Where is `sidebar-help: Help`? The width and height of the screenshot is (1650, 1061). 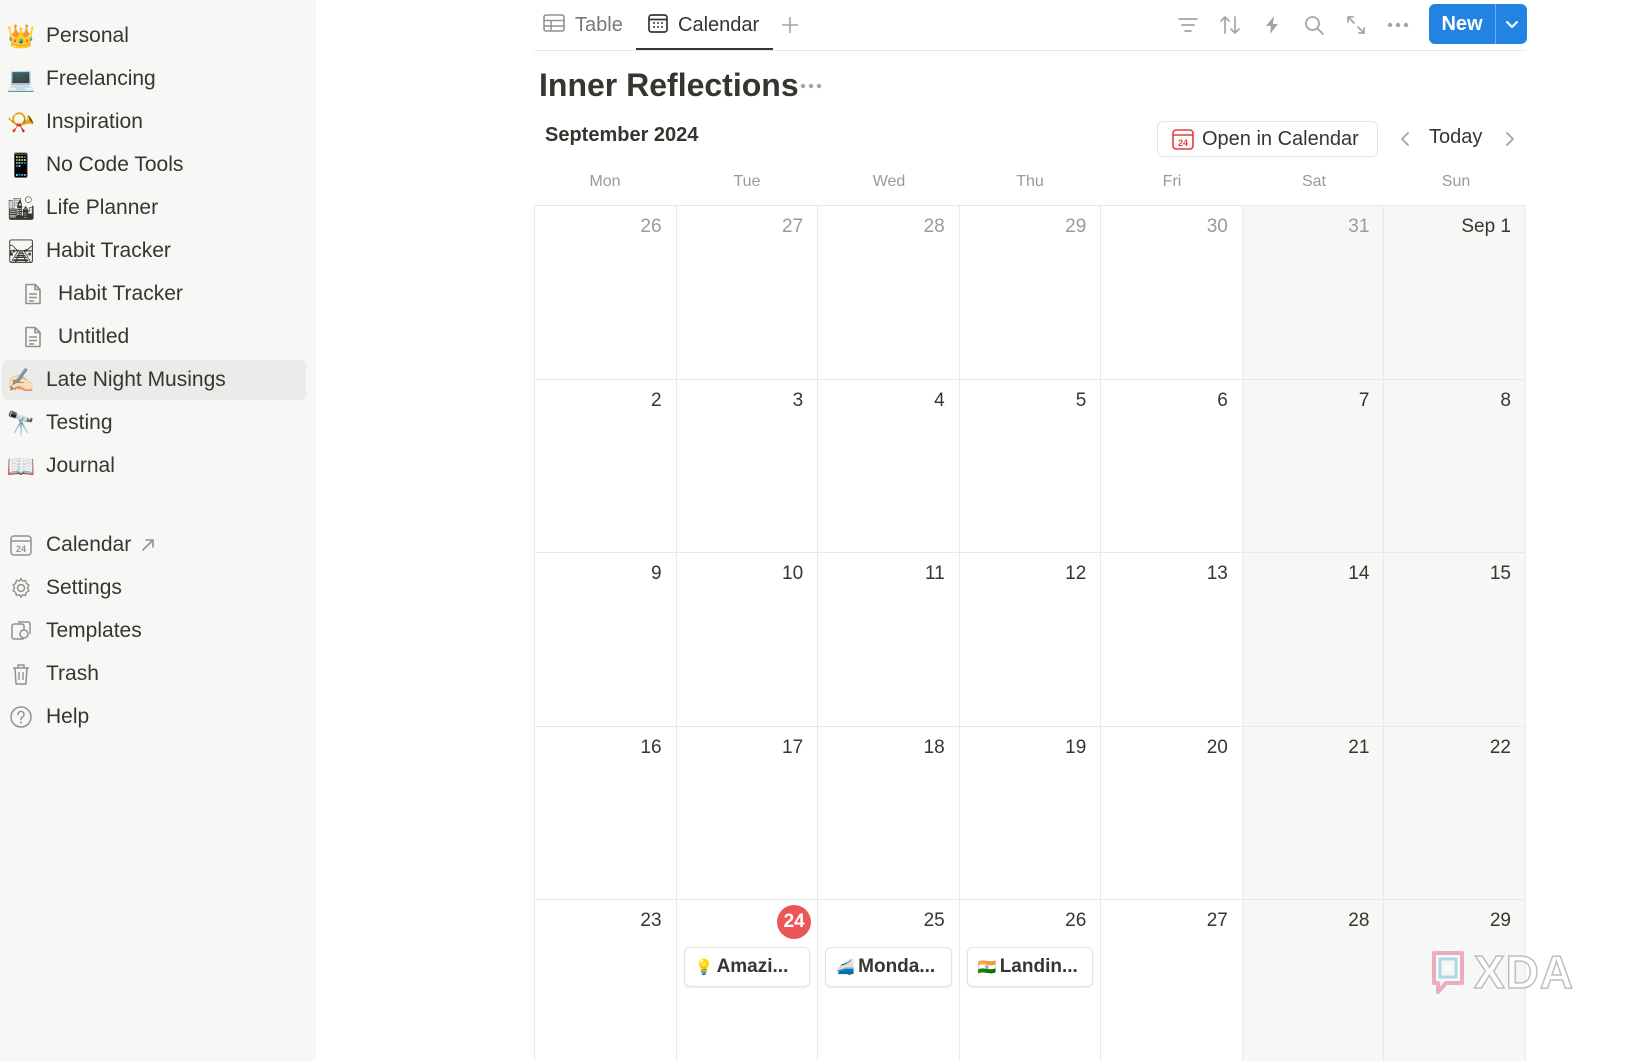 sidebar-help: Help is located at coordinates (154, 717).